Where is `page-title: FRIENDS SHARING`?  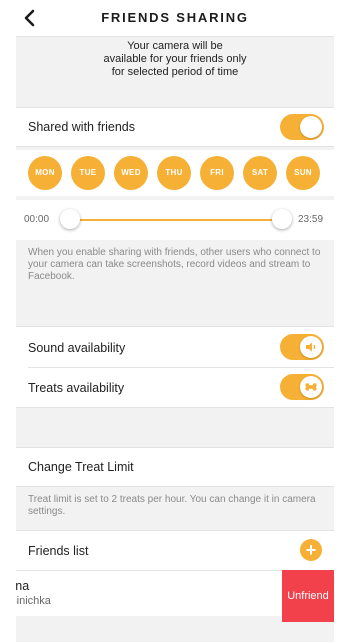
page-title: FRIENDS SHARING is located at coordinates (175, 17).